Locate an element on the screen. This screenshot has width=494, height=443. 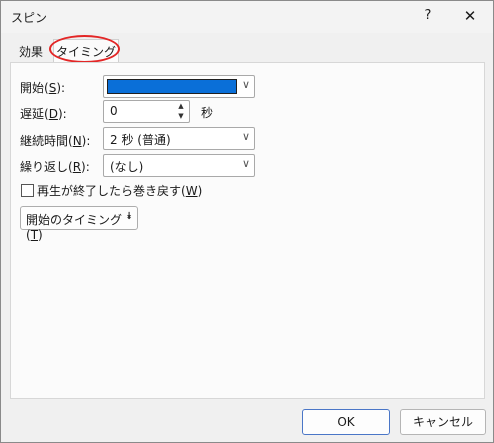
tab-effects: 効果 is located at coordinates (31, 52).